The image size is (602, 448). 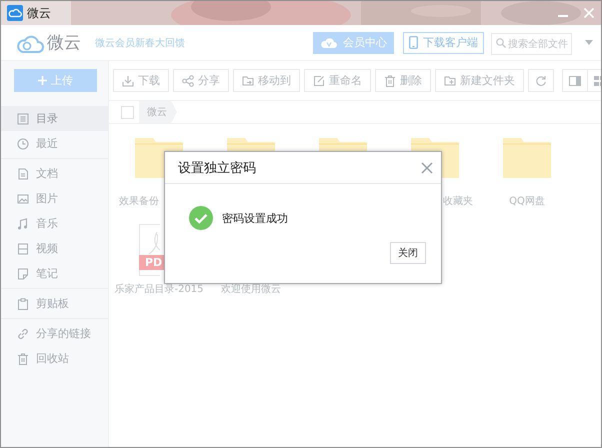 I want to click on file-name: QQ网盘, so click(x=527, y=201).